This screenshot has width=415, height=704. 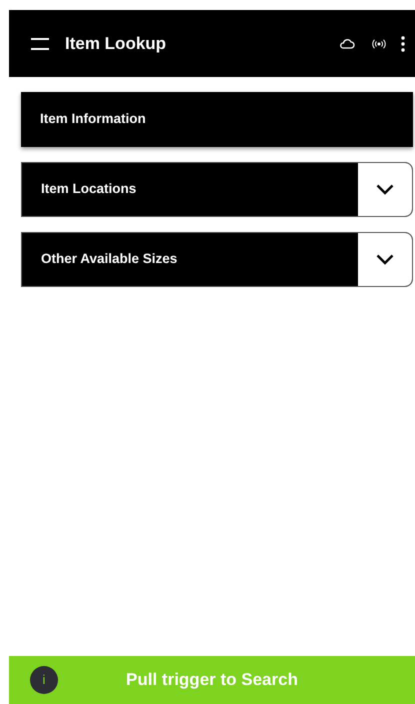 I want to click on more-icon, so click(x=403, y=44).